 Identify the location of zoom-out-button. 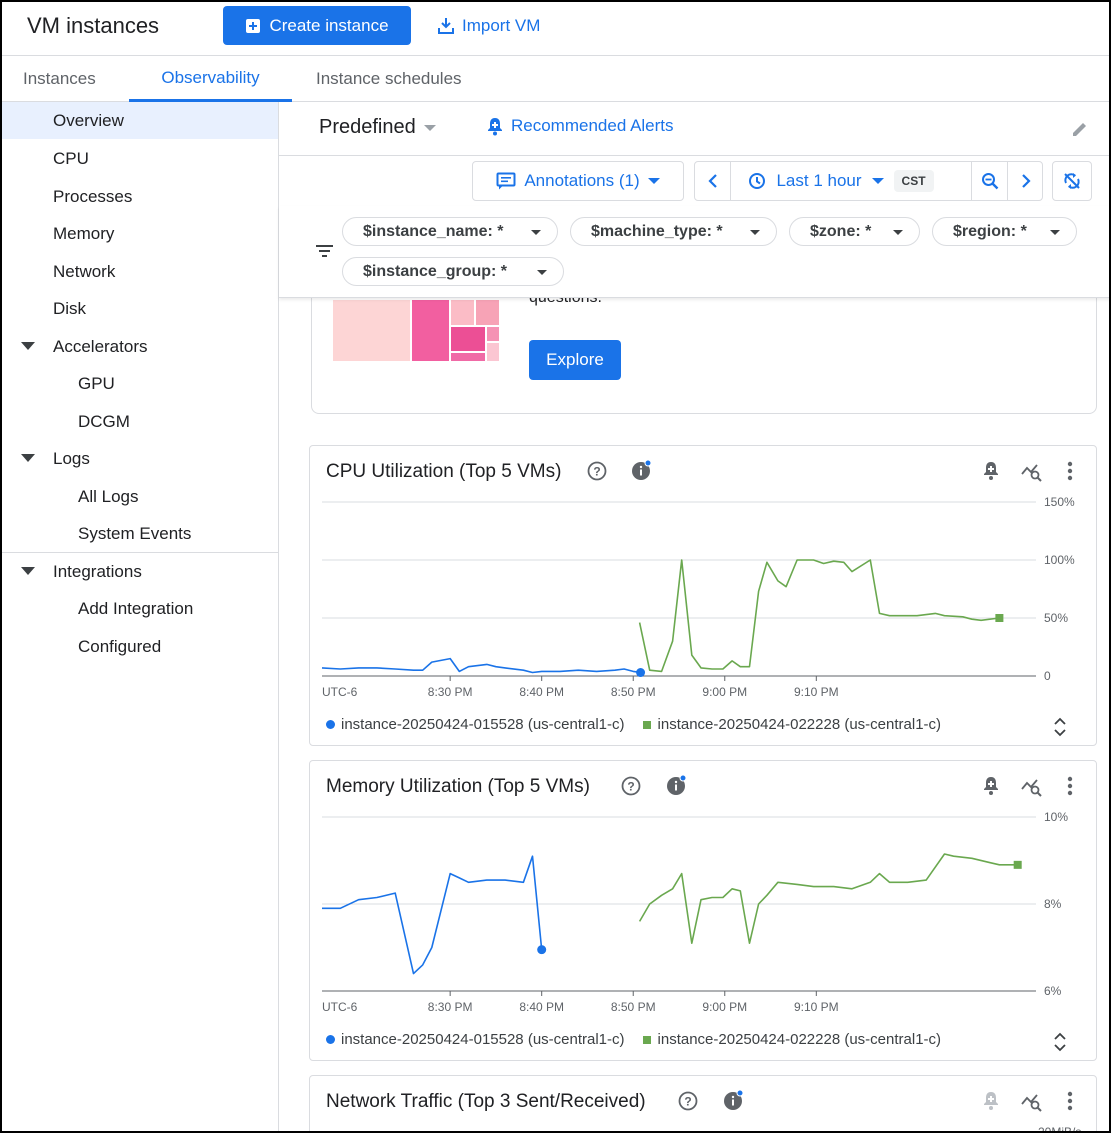
(989, 181).